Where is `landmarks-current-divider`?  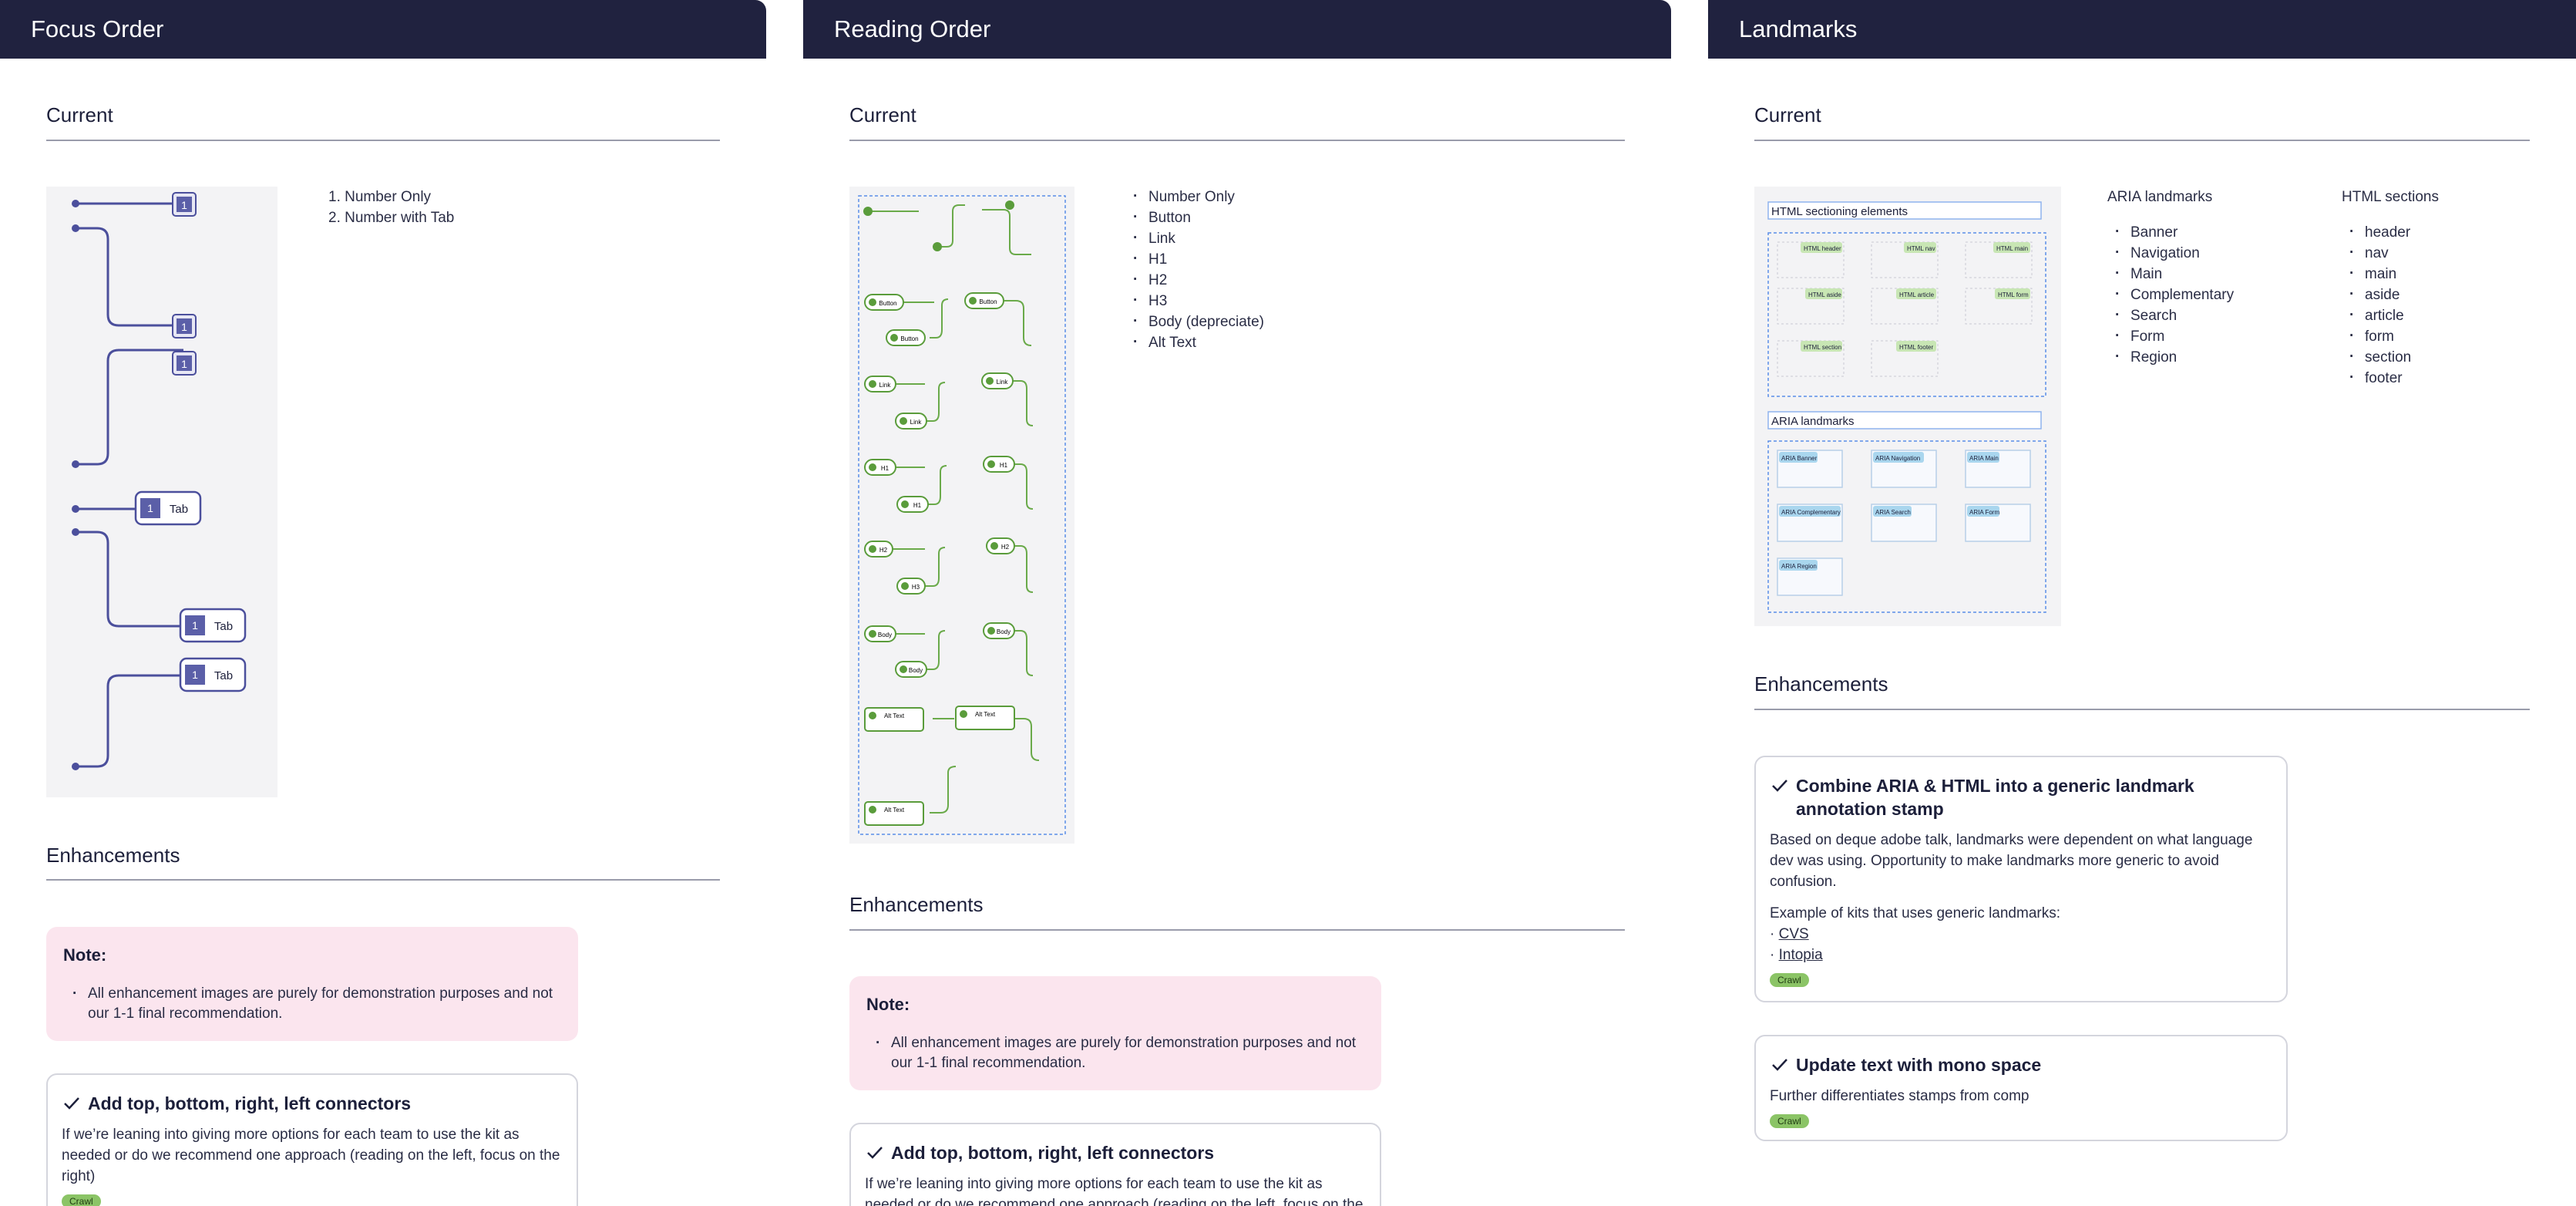 landmarks-current-divider is located at coordinates (2142, 140).